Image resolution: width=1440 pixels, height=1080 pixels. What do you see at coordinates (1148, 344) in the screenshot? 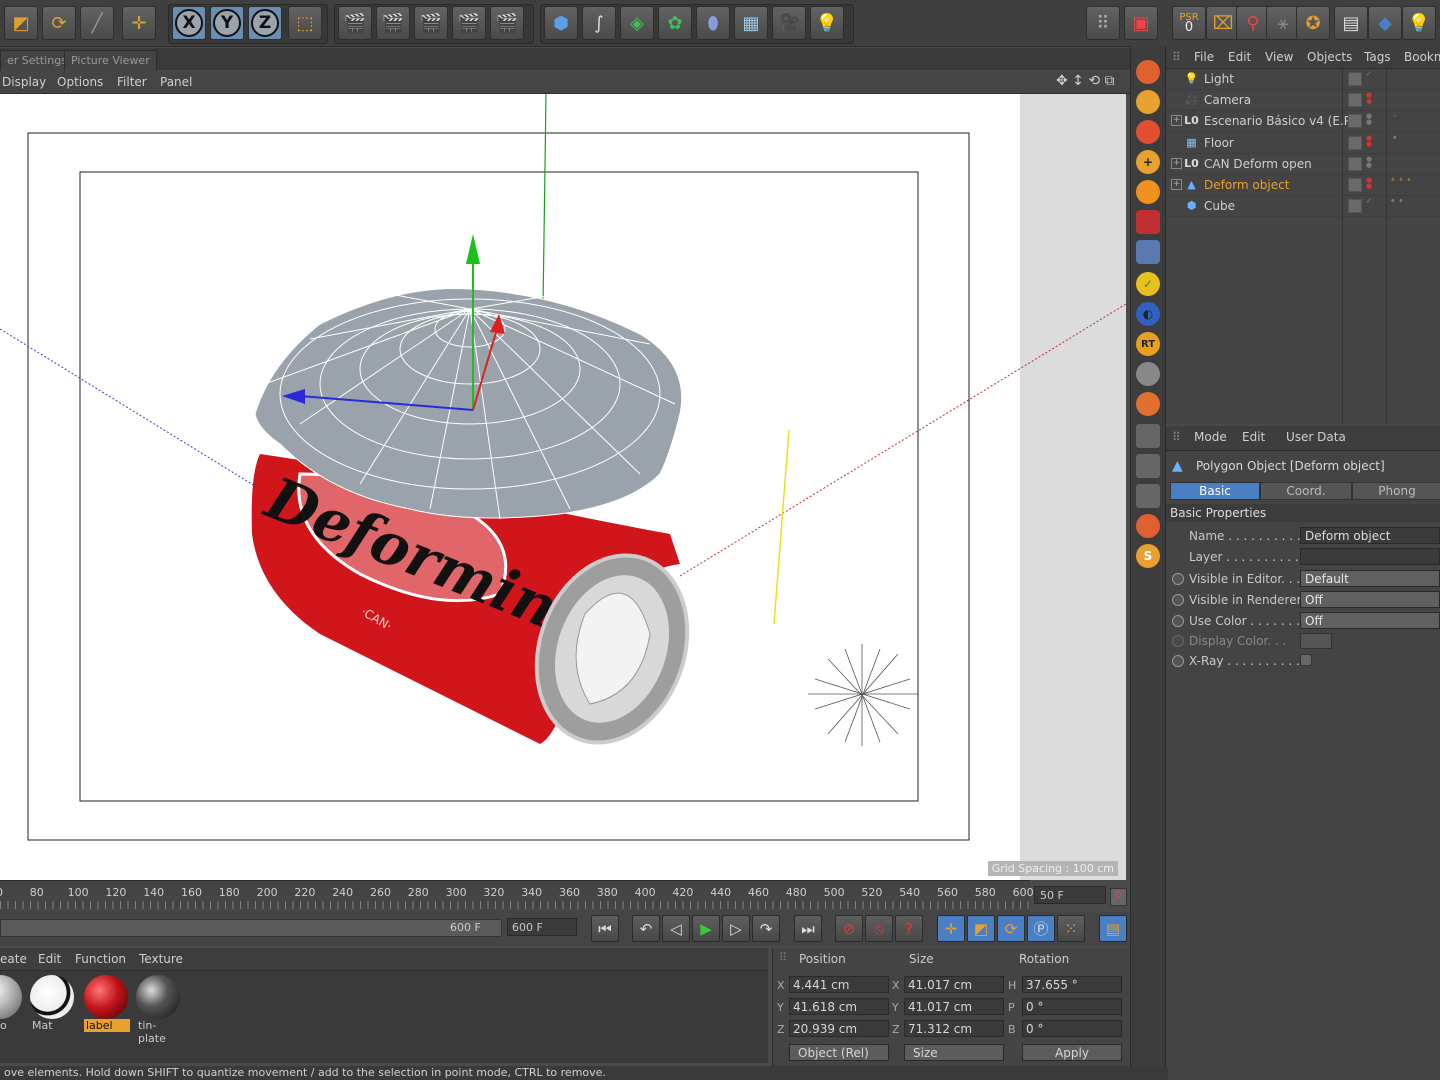
I see `rt-mode-icon: RT` at bounding box center [1148, 344].